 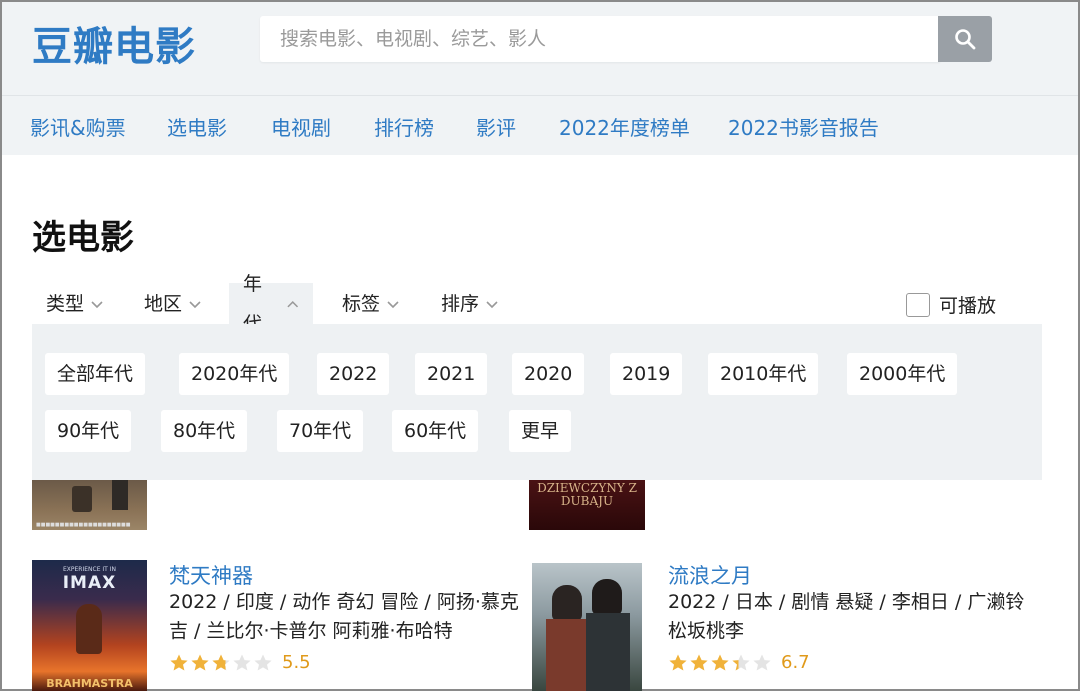 I want to click on movie-meta: 2022 / 印度 / 动作 奇幻 冒险 / 阿扬·慕克, so click(x=344, y=602).